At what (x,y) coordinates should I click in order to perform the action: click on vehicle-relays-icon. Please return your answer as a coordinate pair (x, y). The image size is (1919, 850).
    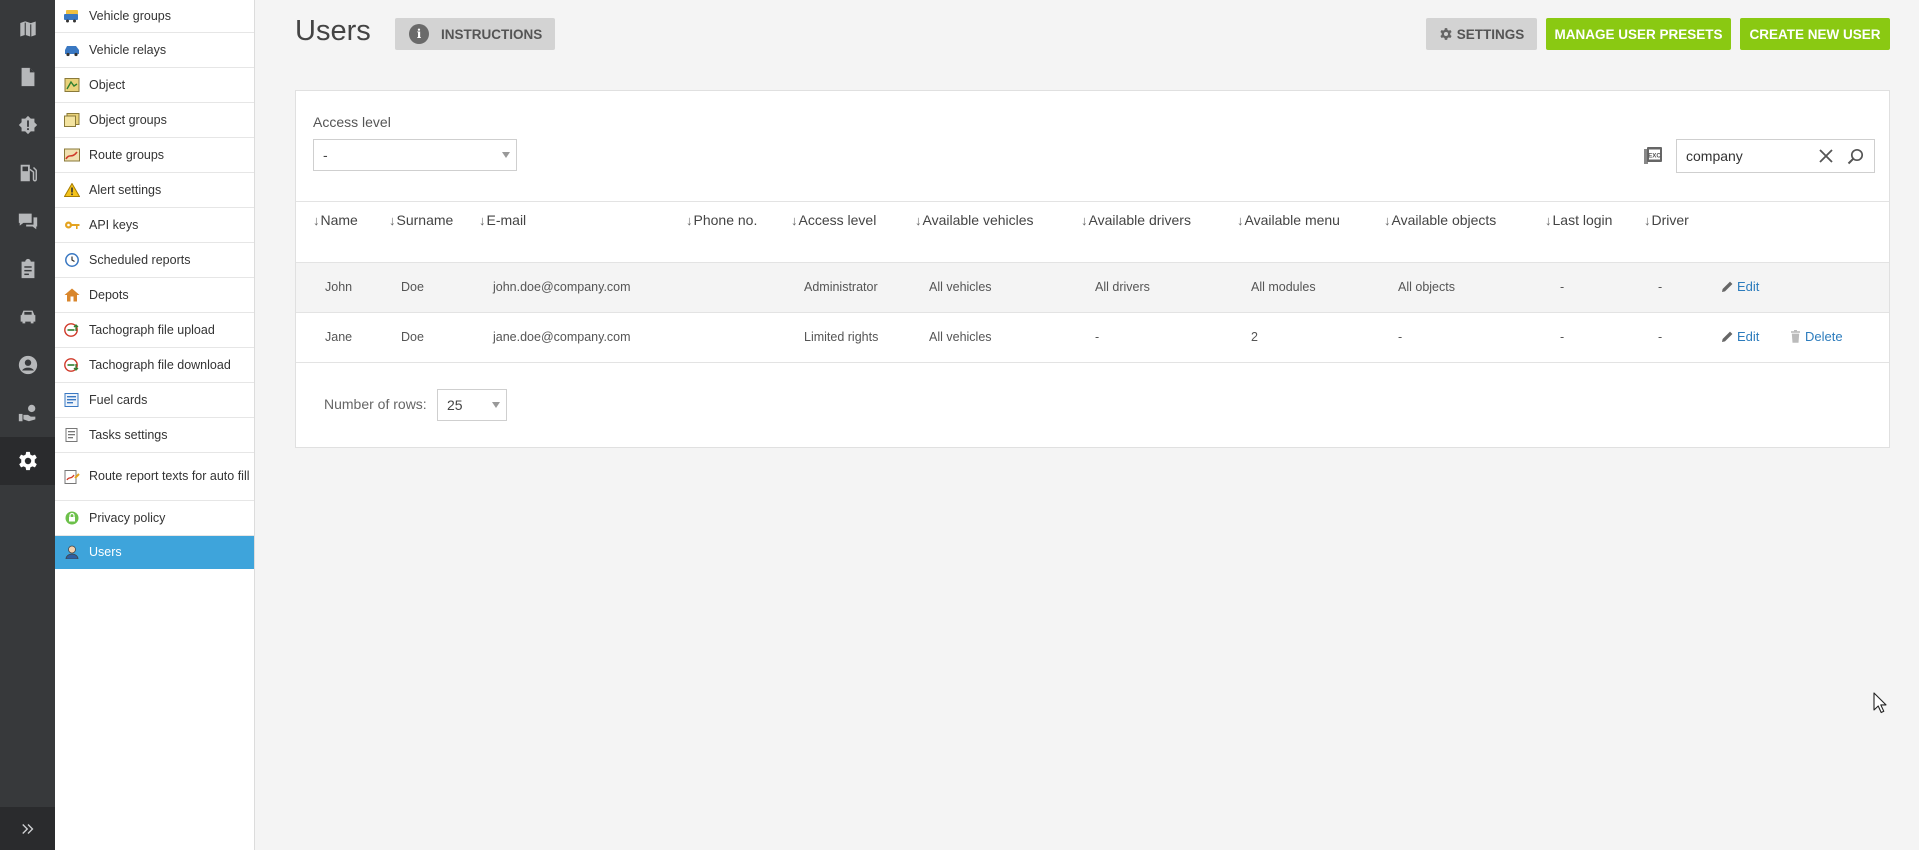
    Looking at the image, I should click on (72, 50).